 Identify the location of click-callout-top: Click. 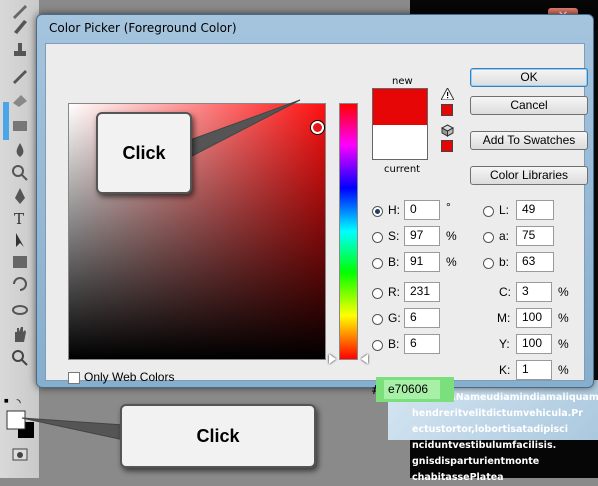
(144, 153).